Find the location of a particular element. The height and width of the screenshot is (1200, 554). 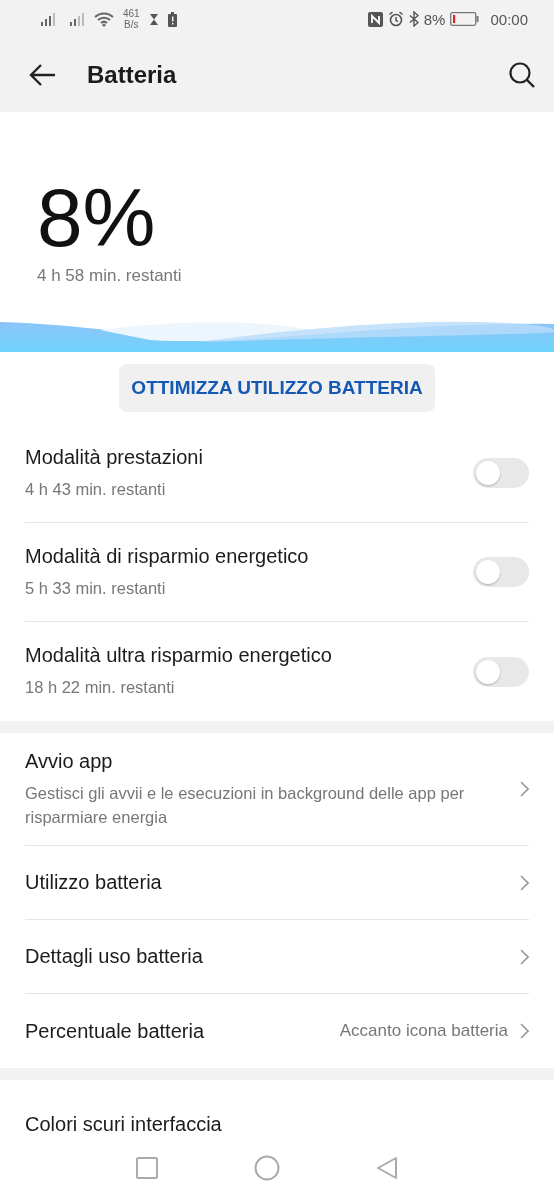

setting-title: Dettagli uso batteria is located at coordinates (272, 956).